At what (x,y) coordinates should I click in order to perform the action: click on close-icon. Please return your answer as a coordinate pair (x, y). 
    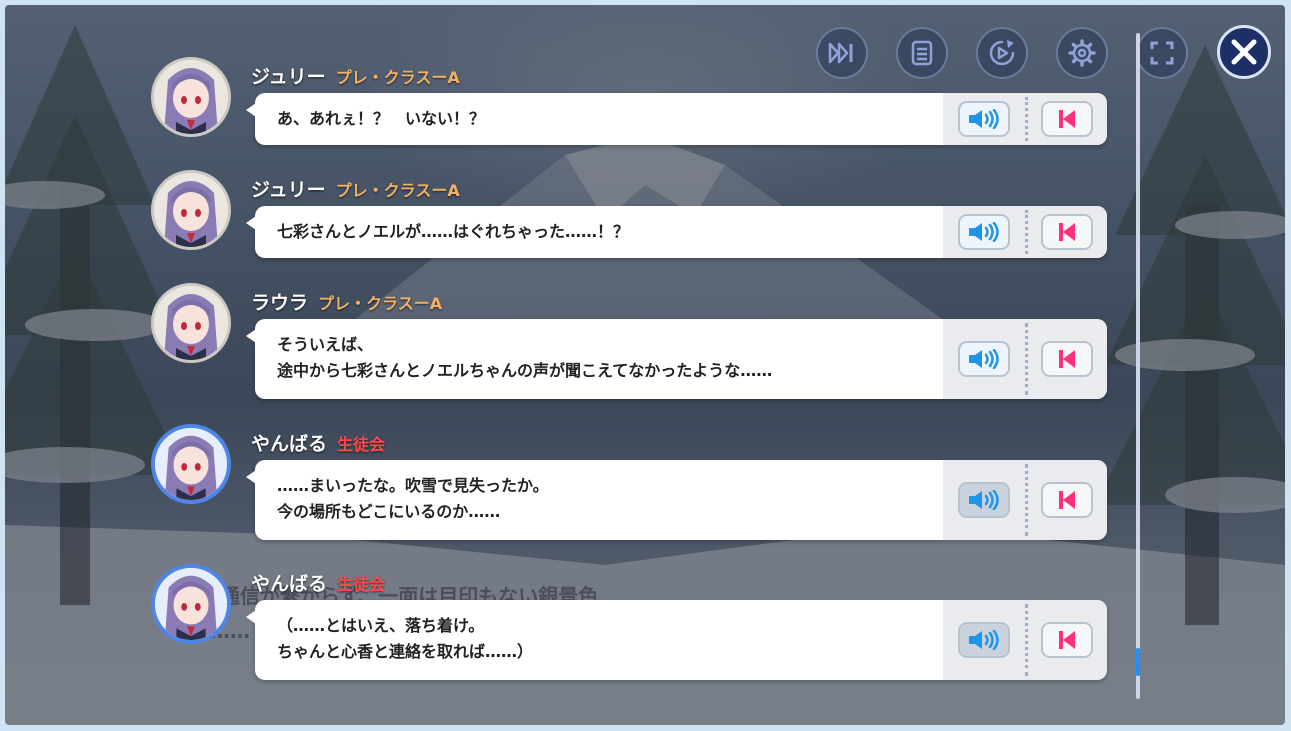
    Looking at the image, I should click on (1244, 52).